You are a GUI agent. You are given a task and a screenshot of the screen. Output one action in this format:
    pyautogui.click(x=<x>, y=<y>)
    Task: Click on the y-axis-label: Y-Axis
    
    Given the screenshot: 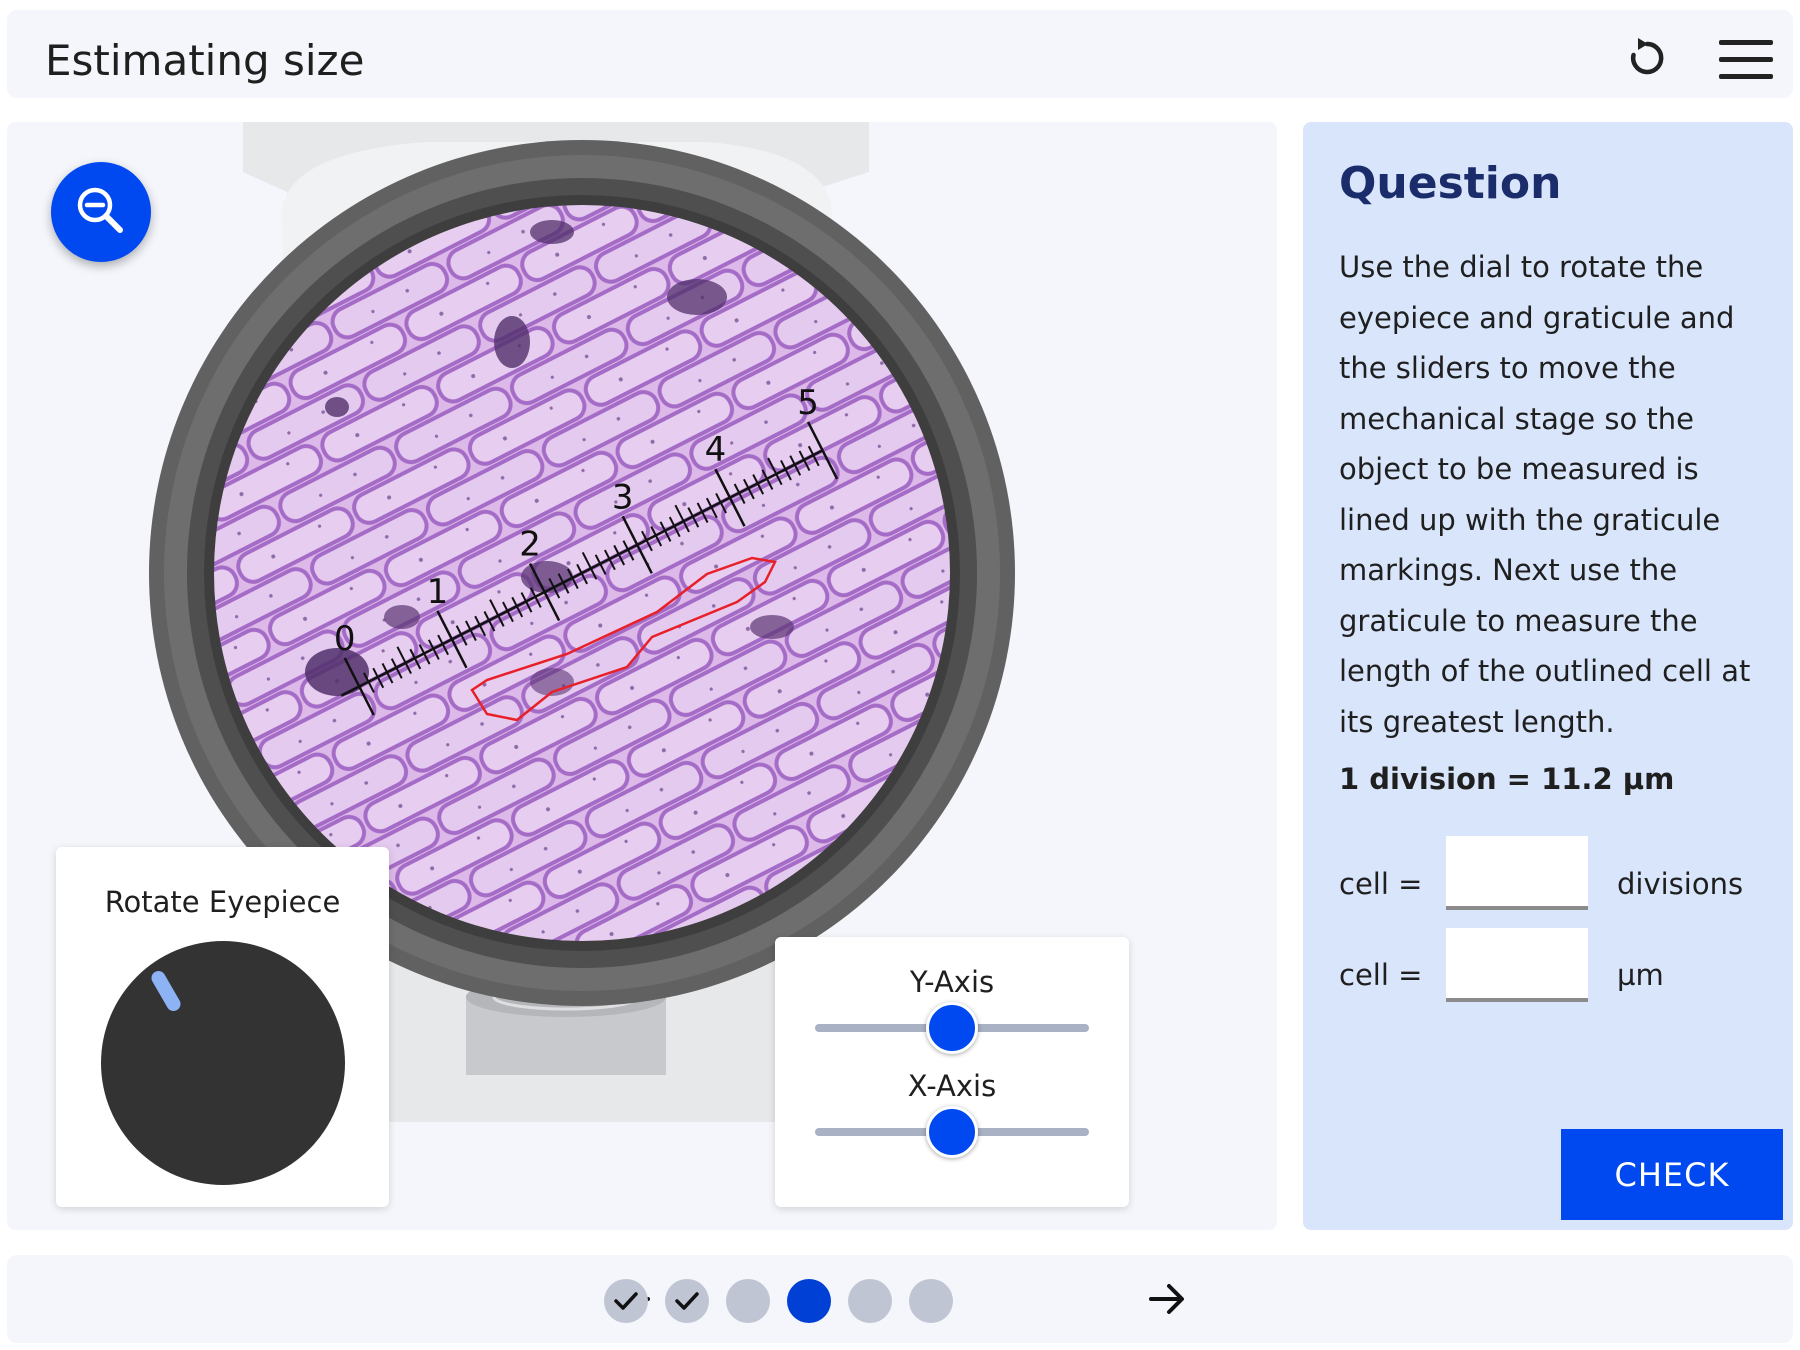 What is the action you would take?
    pyautogui.click(x=952, y=982)
    